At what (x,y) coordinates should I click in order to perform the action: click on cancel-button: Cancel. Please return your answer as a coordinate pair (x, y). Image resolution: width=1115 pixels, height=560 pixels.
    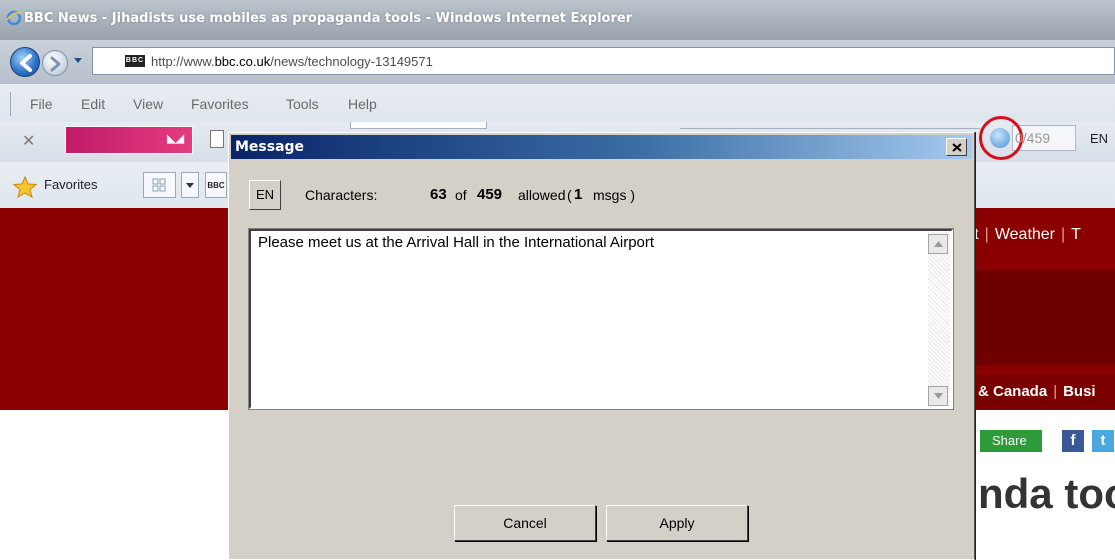
    Looking at the image, I should click on (525, 523).